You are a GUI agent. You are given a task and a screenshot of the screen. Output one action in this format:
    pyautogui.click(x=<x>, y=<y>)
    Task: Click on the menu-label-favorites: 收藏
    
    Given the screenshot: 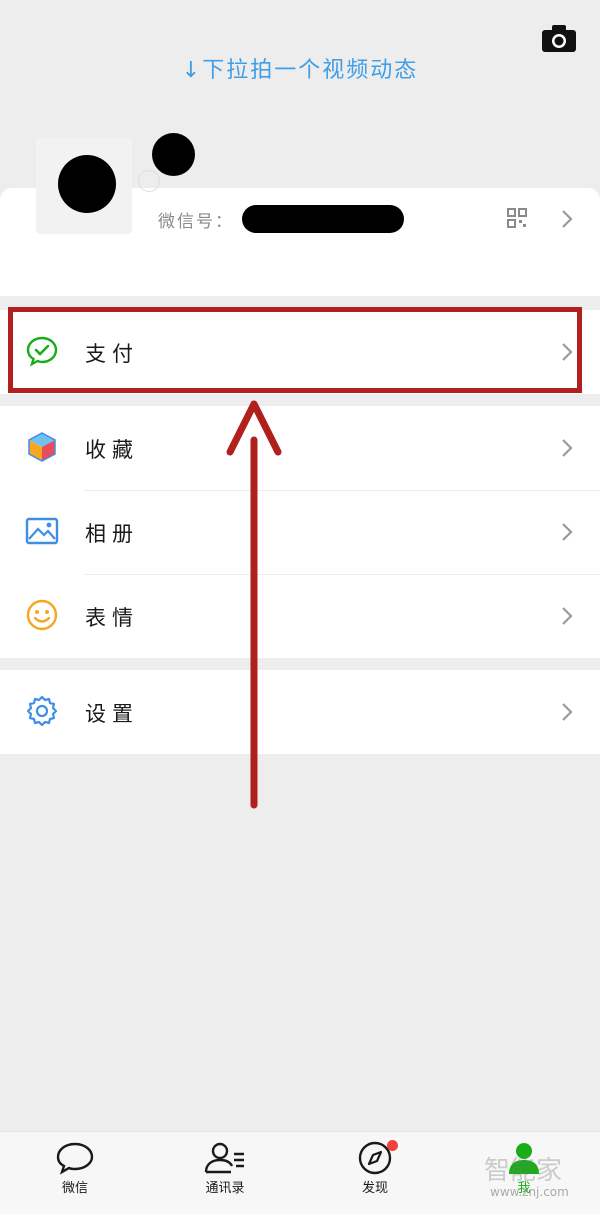 What is the action you would take?
    pyautogui.click(x=112, y=450)
    